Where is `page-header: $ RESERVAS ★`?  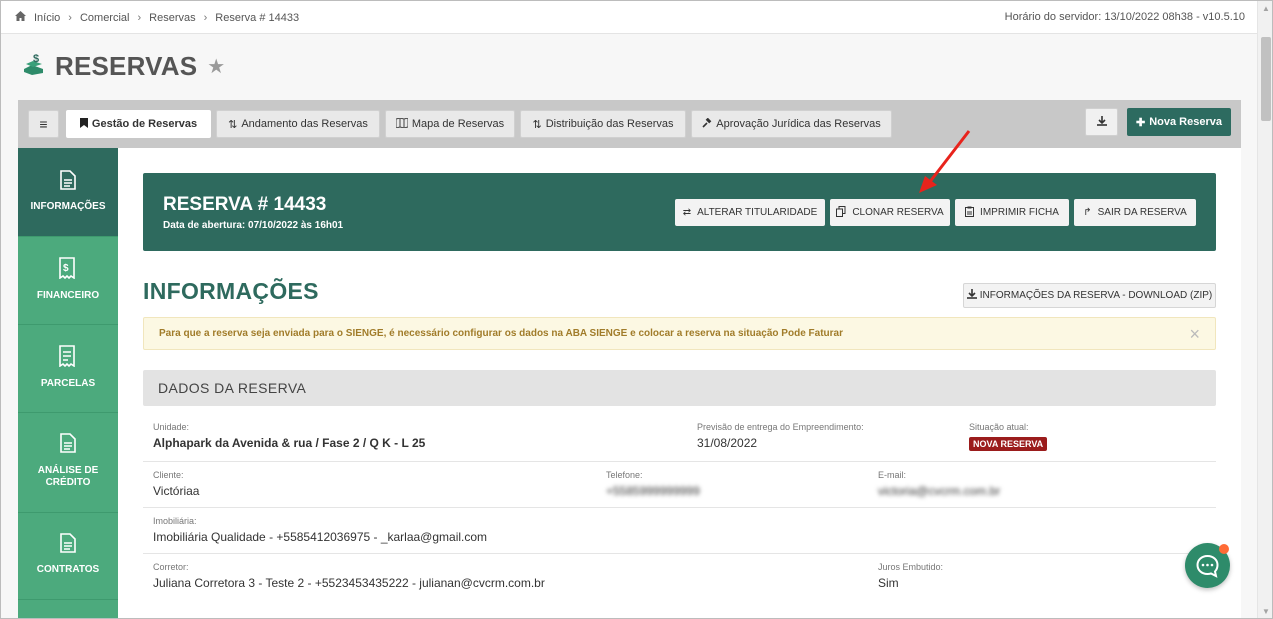
page-header: $ RESERVAS ★ is located at coordinates (123, 66).